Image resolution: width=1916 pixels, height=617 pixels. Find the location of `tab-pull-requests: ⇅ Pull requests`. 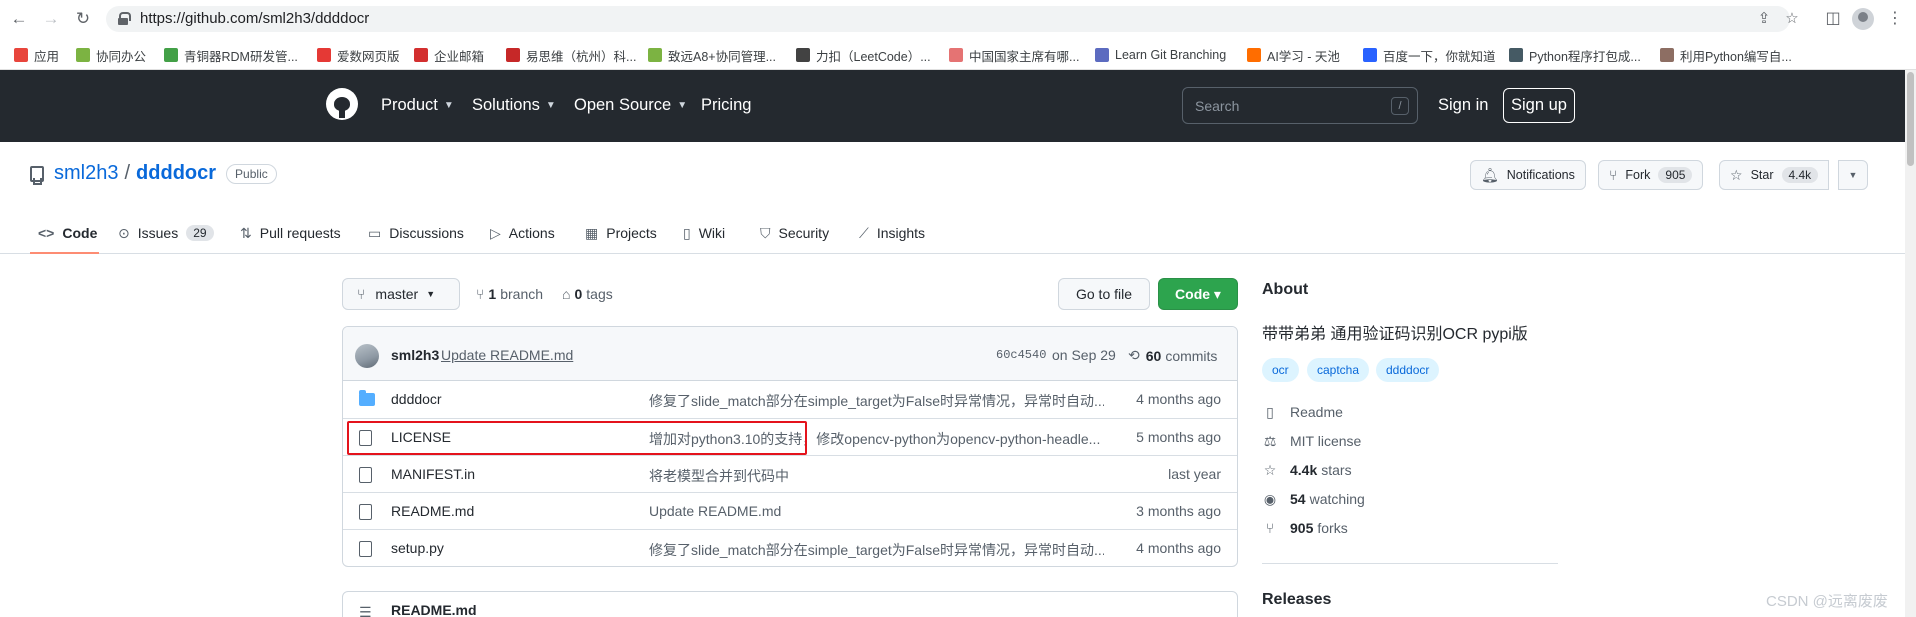

tab-pull-requests: ⇅ Pull requests is located at coordinates (290, 233).